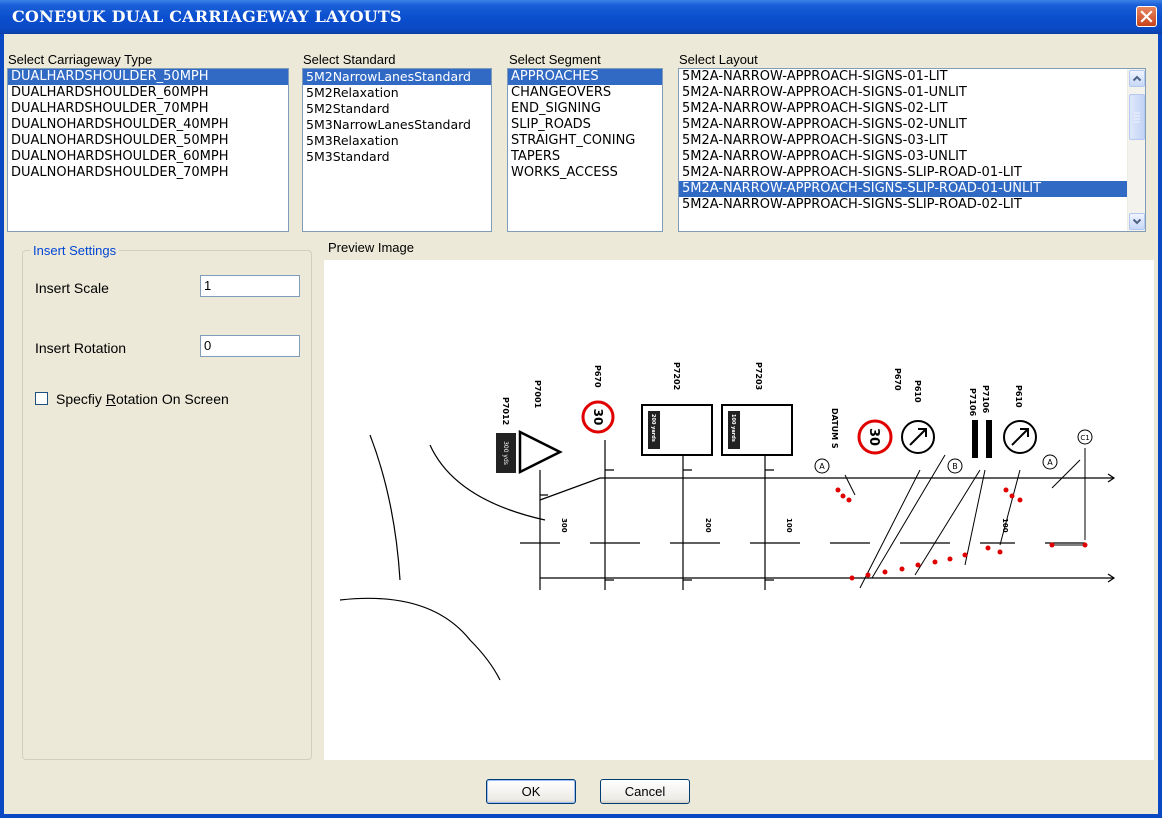  What do you see at coordinates (653, 428) in the screenshot?
I see `yards-200: 200 yards` at bounding box center [653, 428].